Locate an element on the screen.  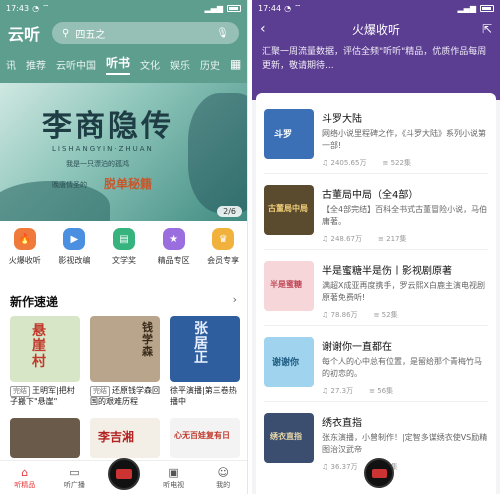
tab-label: 听广播 is located at coordinates (74, 484).